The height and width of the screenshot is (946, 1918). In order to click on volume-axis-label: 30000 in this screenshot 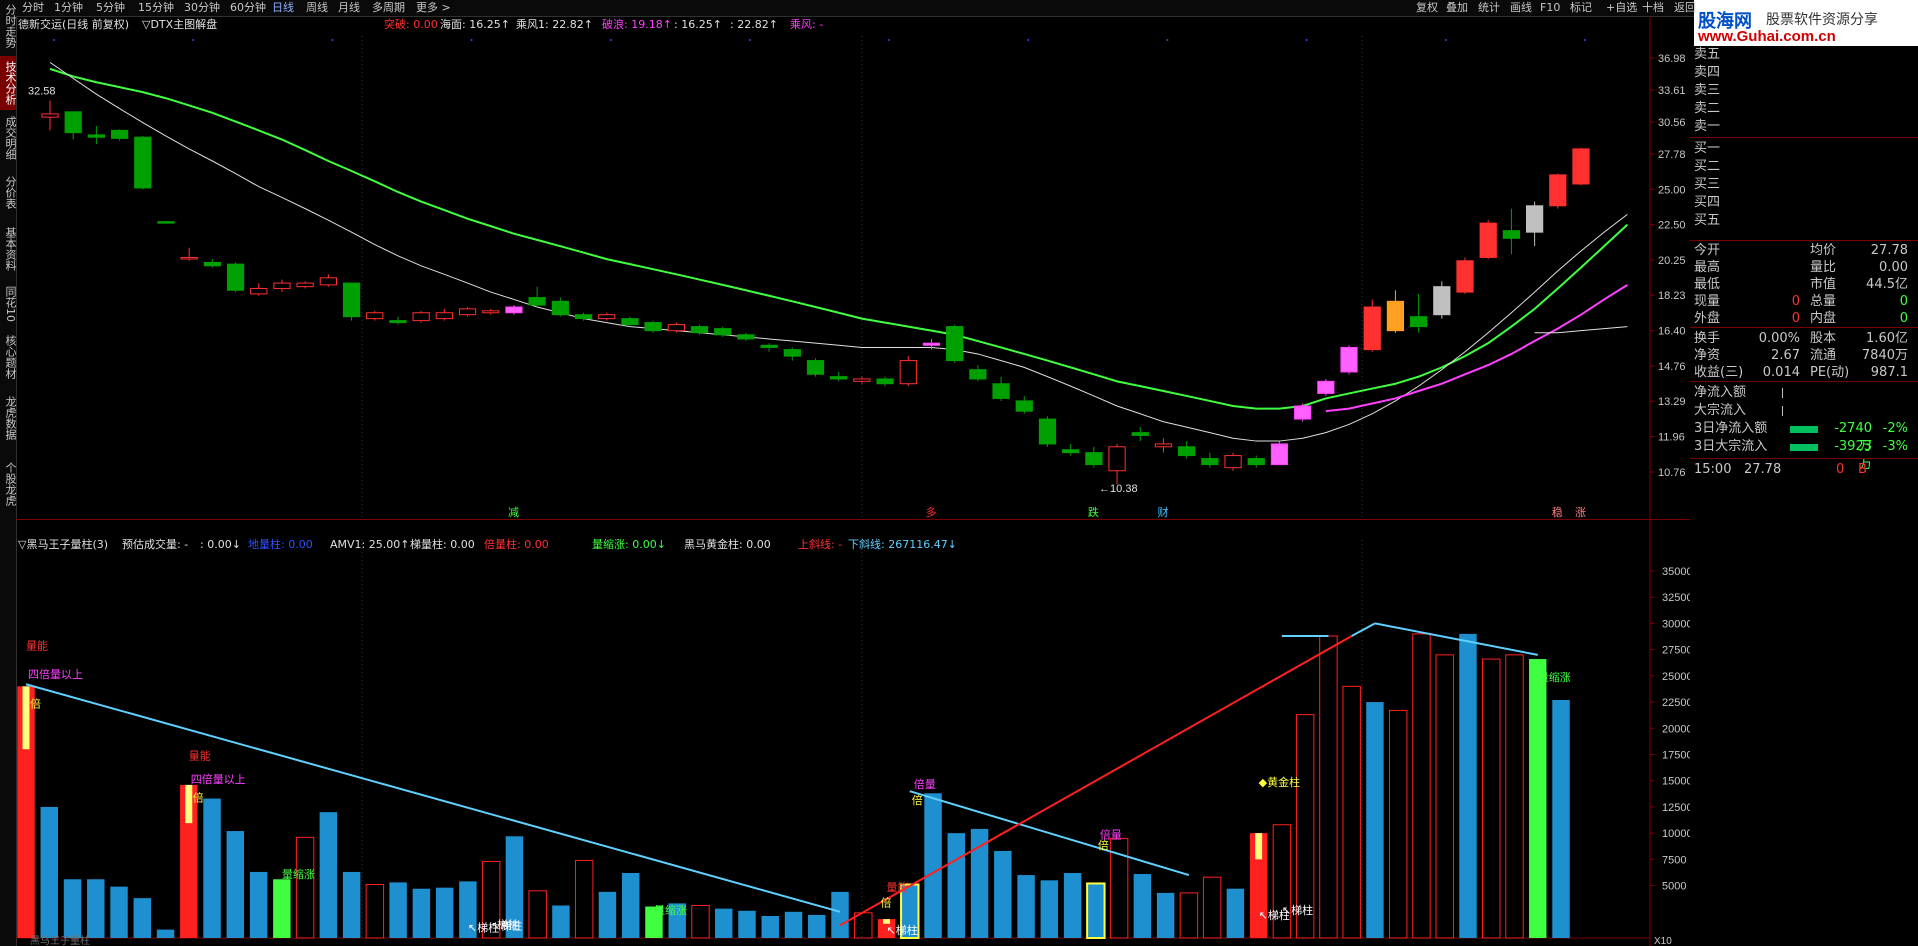, I will do `click(1676, 624)`.